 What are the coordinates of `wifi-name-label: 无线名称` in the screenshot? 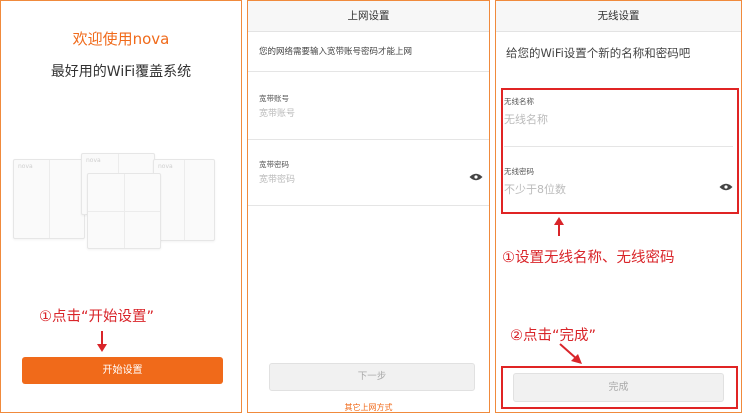 It's located at (519, 101).